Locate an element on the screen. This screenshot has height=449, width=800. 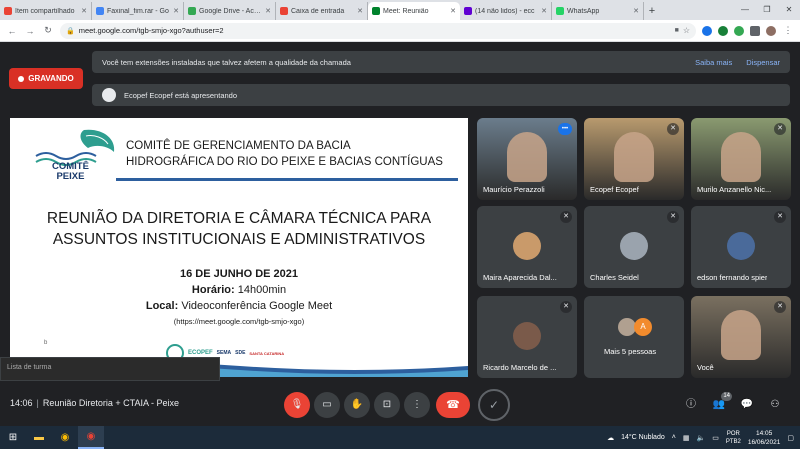
more-options-button: ⋮ is located at coordinates (417, 405).